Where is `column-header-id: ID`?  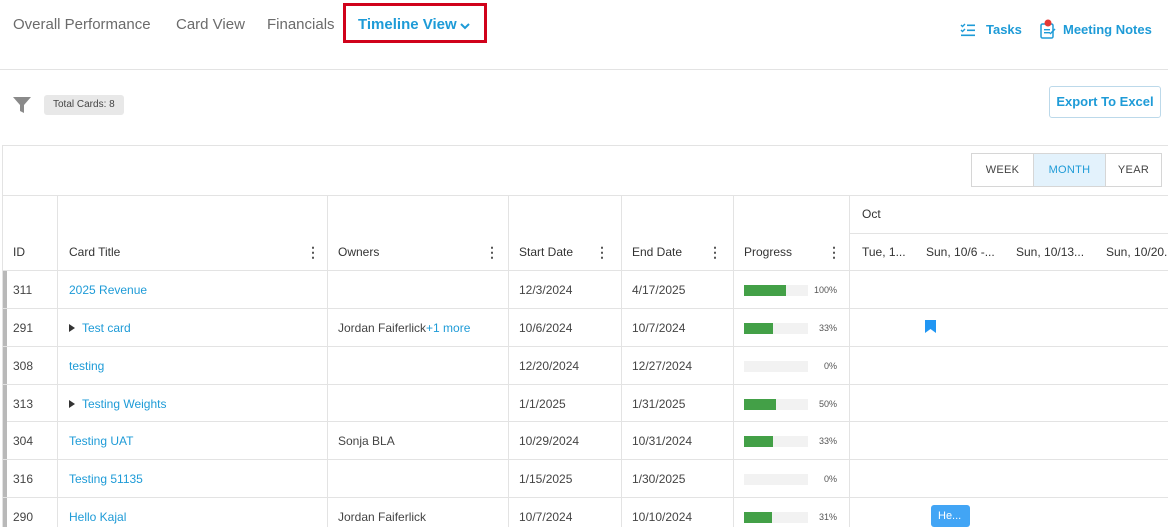
column-header-id: ID is located at coordinates (19, 252).